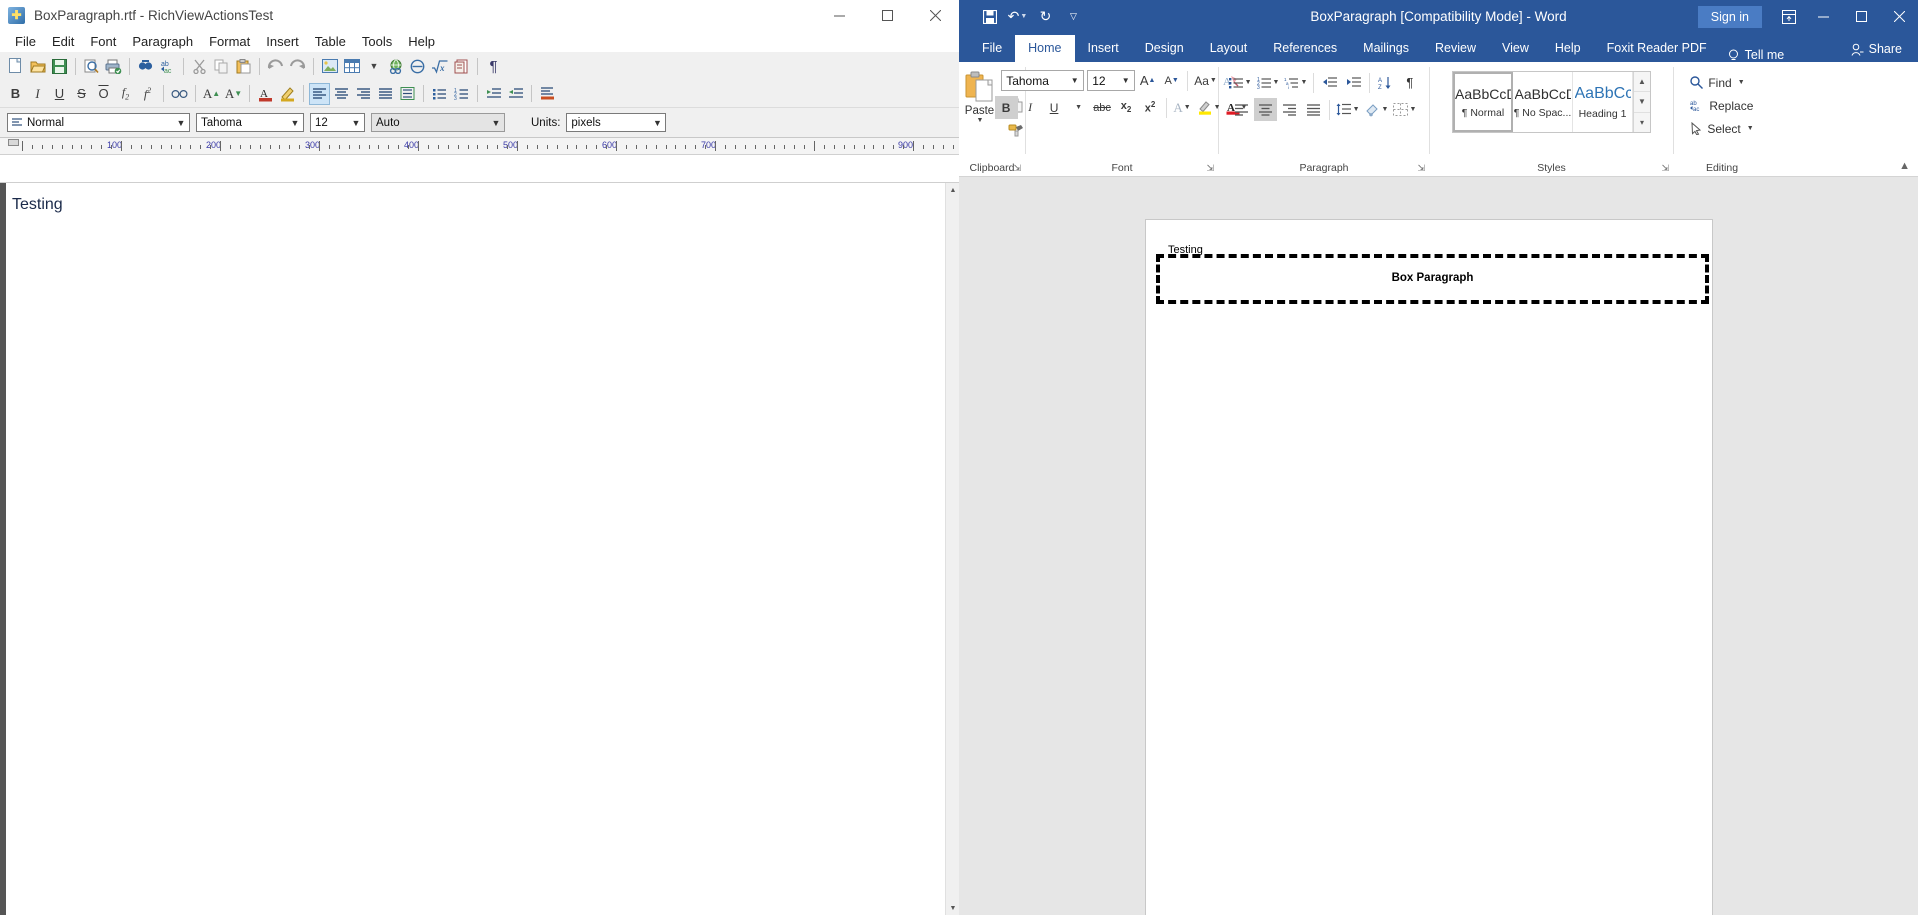  Describe the element at coordinates (1386, 48) in the screenshot. I see `tab-mailings: Mailings` at that location.